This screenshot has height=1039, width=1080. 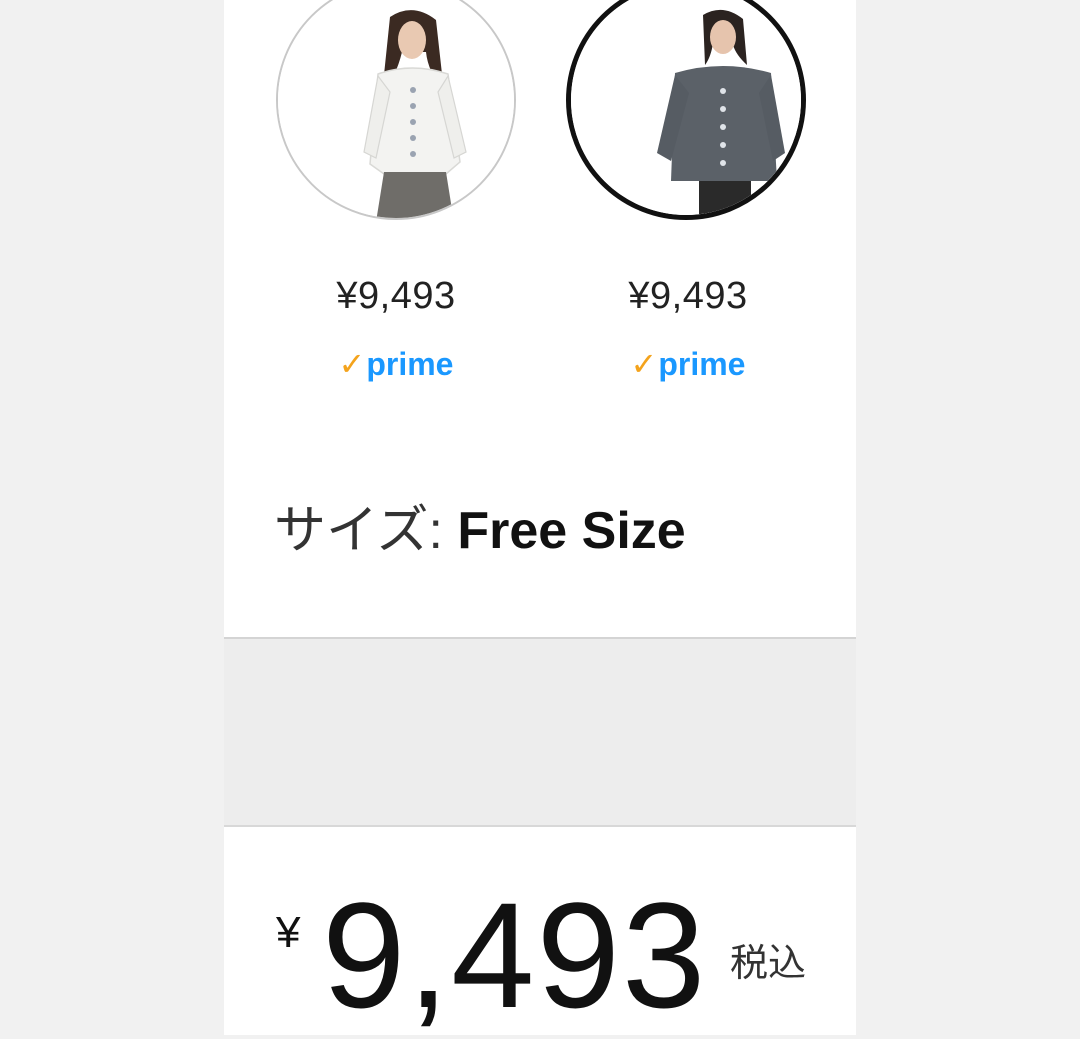 I want to click on model-gray-cardigan-image, so click(x=686, y=107).